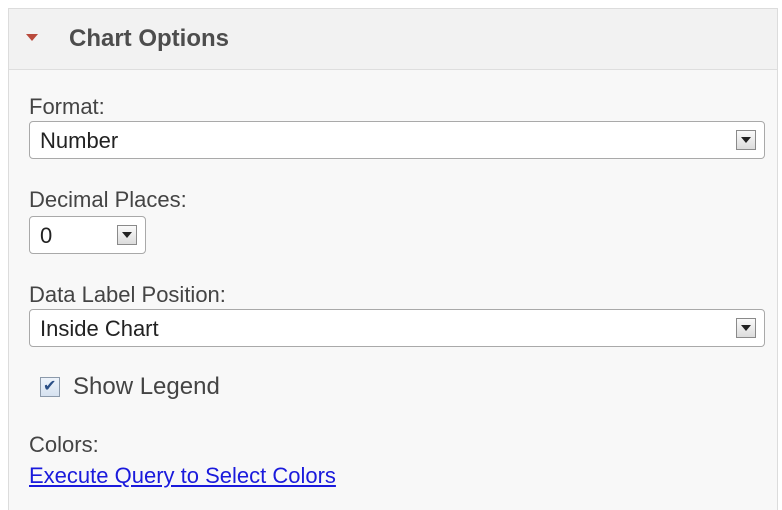 Image resolution: width=782 pixels, height=510 pixels. Describe the element at coordinates (182, 476) in the screenshot. I see `execute-query-link: Execute Query to Select Colors` at that location.